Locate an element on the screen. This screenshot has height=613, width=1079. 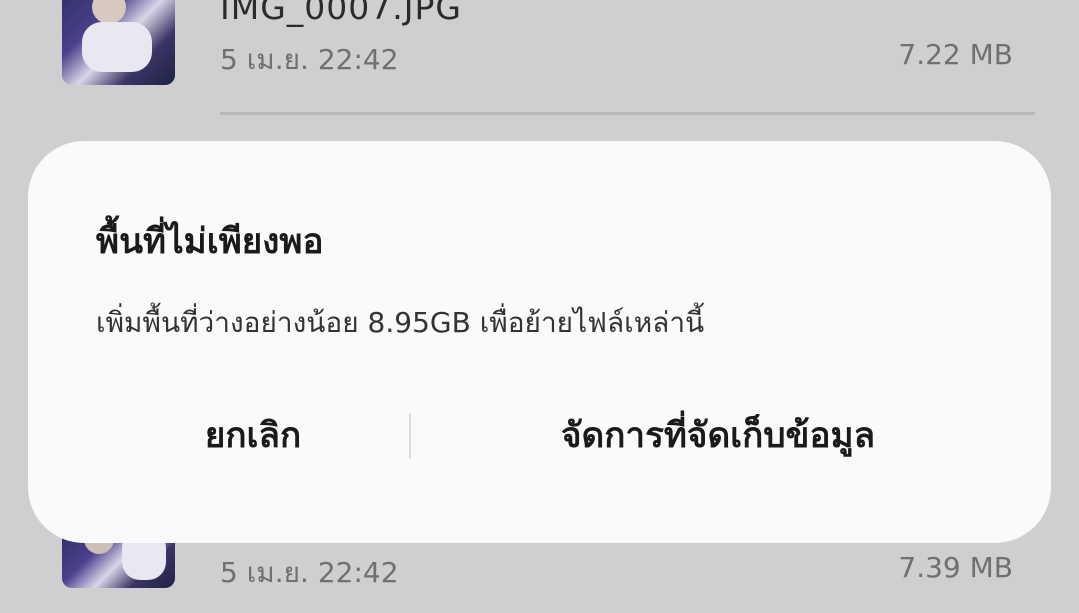
dialog-title: พื้นที่ไม่เพียงพอ is located at coordinates (210, 242).